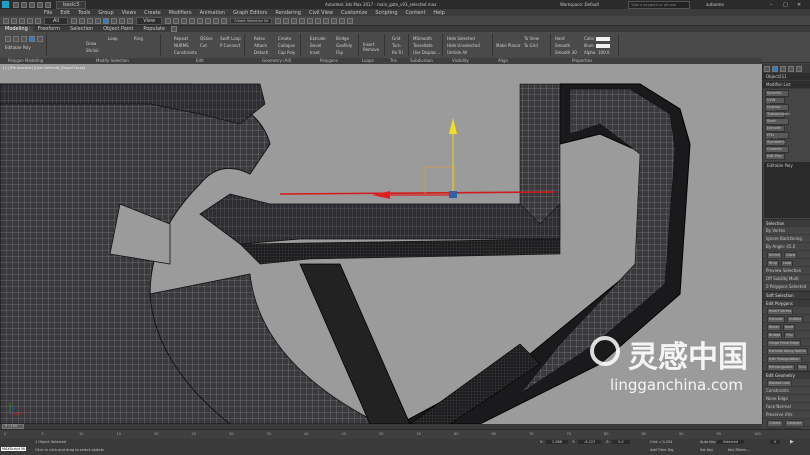  Describe the element at coordinates (780, 278) in the screenshot. I see `preview-subobj-radio: SubObj` at that location.